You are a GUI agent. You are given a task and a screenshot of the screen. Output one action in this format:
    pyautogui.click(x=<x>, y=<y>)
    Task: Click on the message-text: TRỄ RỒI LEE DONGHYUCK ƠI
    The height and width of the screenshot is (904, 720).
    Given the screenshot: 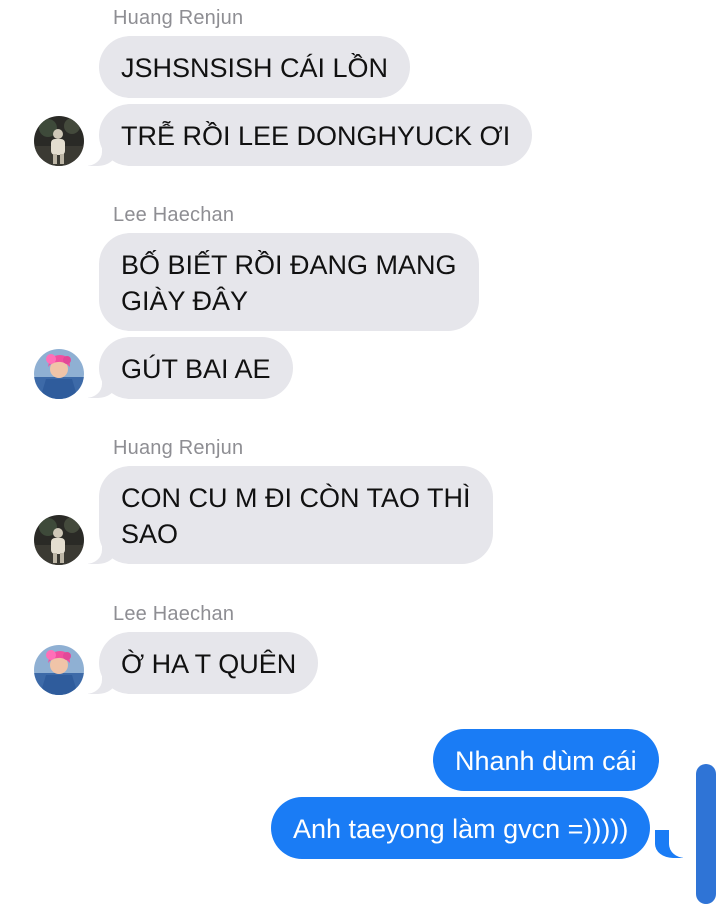 What is the action you would take?
    pyautogui.click(x=316, y=136)
    